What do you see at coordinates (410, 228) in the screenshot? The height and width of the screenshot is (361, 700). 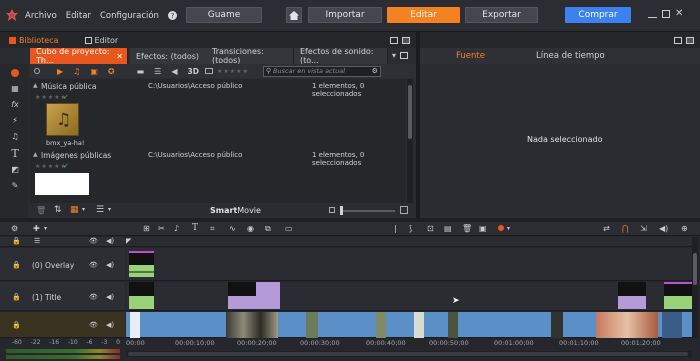 I see `trim-icon: ⟆` at bounding box center [410, 228].